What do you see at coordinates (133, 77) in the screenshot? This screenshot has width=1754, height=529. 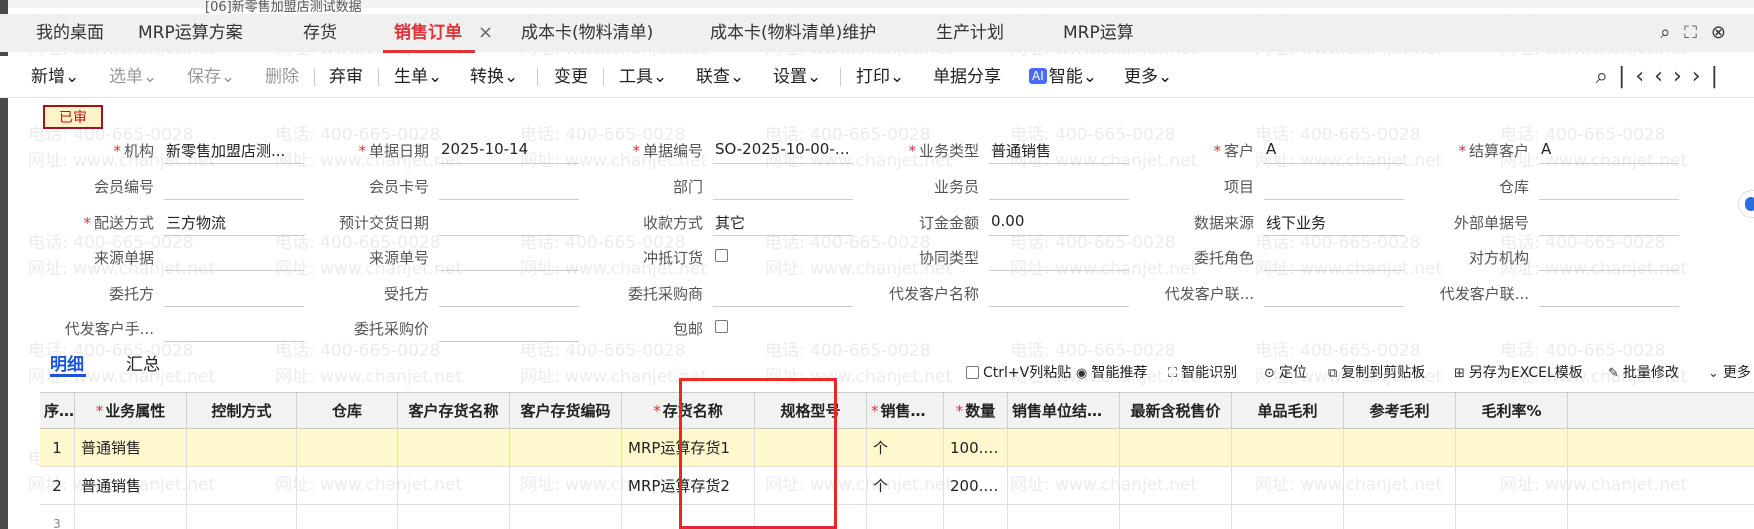 I see `select-button: 选单⌄` at bounding box center [133, 77].